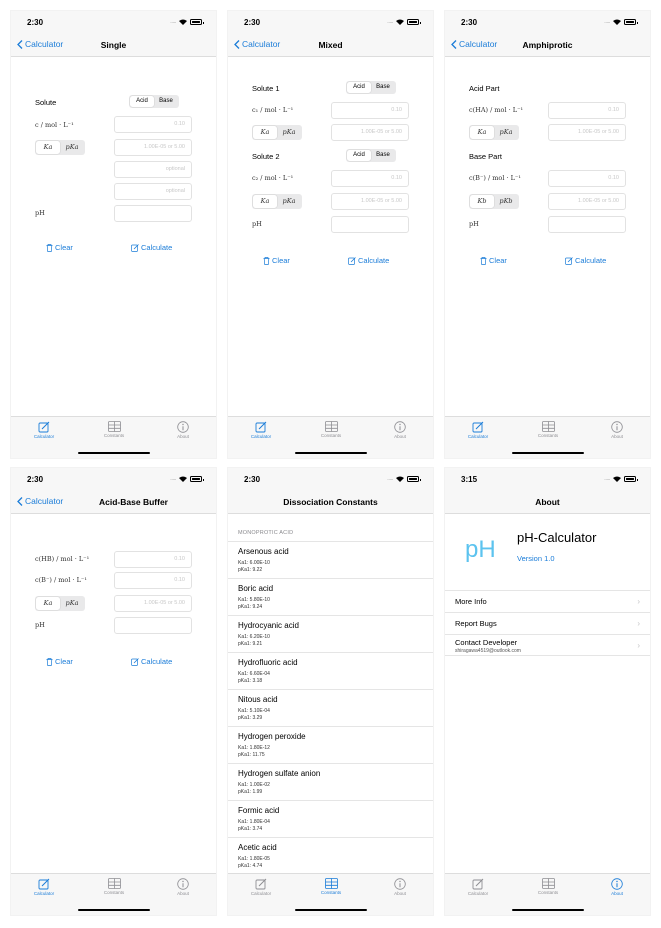  Describe the element at coordinates (370, 110) in the screenshot. I see `c1-field: 0.10` at that location.